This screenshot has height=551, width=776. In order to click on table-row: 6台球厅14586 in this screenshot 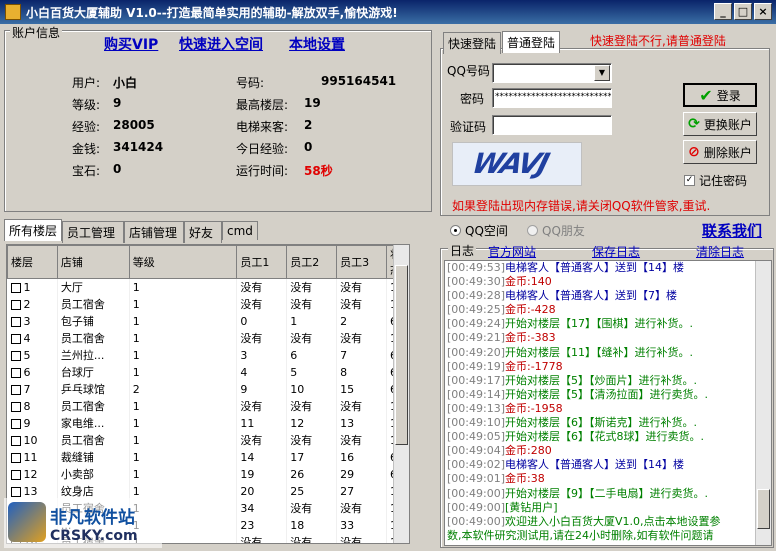, I will do `click(208, 372)`.